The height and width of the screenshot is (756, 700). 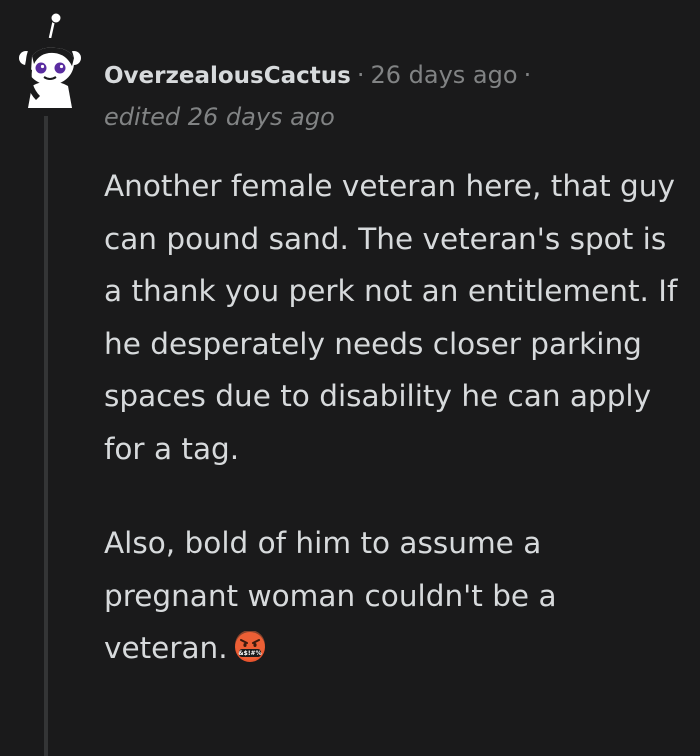 What do you see at coordinates (46, 436) in the screenshot?
I see `thread-line` at bounding box center [46, 436].